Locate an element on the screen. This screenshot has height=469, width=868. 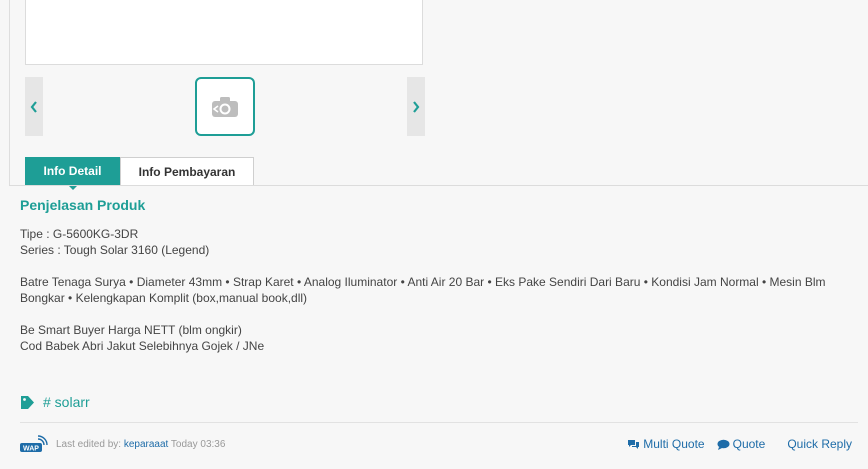
tag-icon is located at coordinates (27, 402).